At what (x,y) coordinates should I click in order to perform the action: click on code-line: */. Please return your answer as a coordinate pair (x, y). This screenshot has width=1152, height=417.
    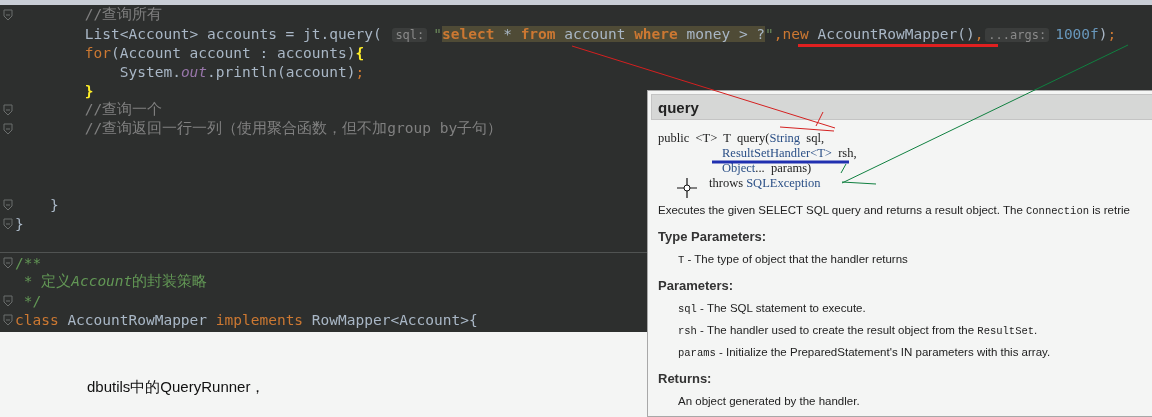
    Looking at the image, I should click on (32, 300).